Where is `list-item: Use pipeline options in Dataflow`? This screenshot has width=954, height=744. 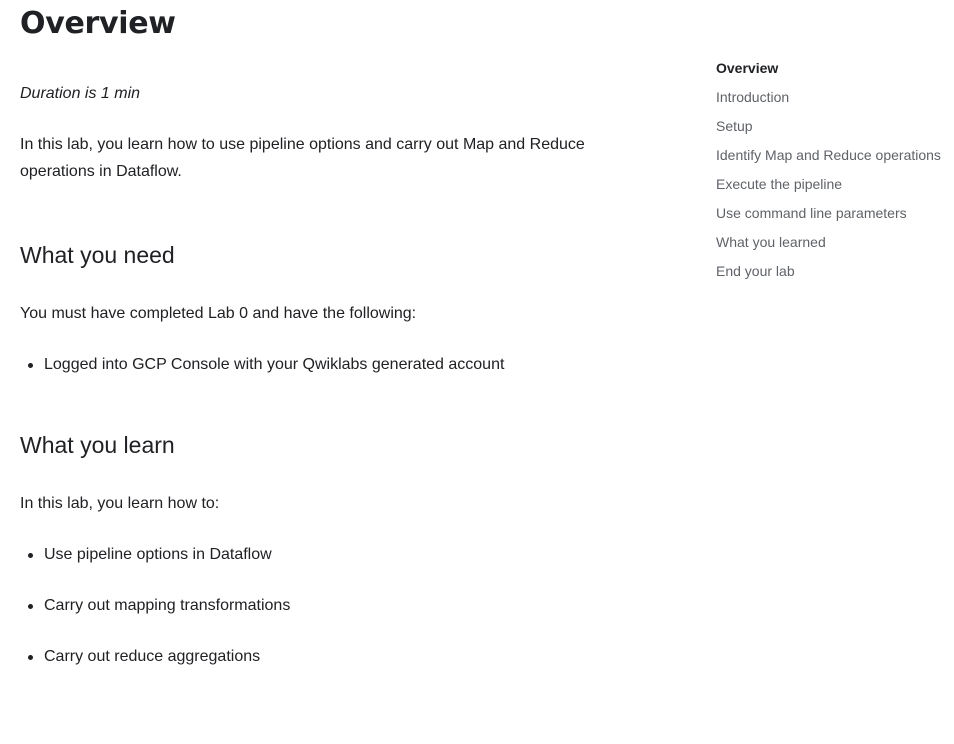 list-item: Use pipeline options in Dataflow is located at coordinates (340, 555).